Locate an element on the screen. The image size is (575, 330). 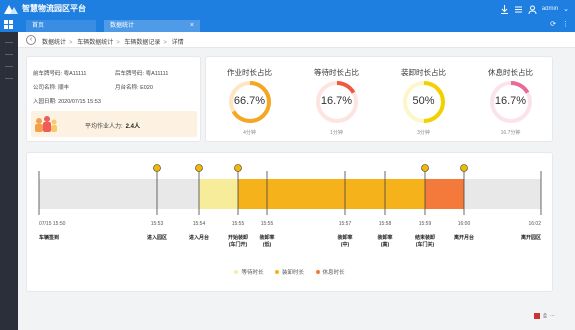
tab-home: 首页 is located at coordinates (61, 26).